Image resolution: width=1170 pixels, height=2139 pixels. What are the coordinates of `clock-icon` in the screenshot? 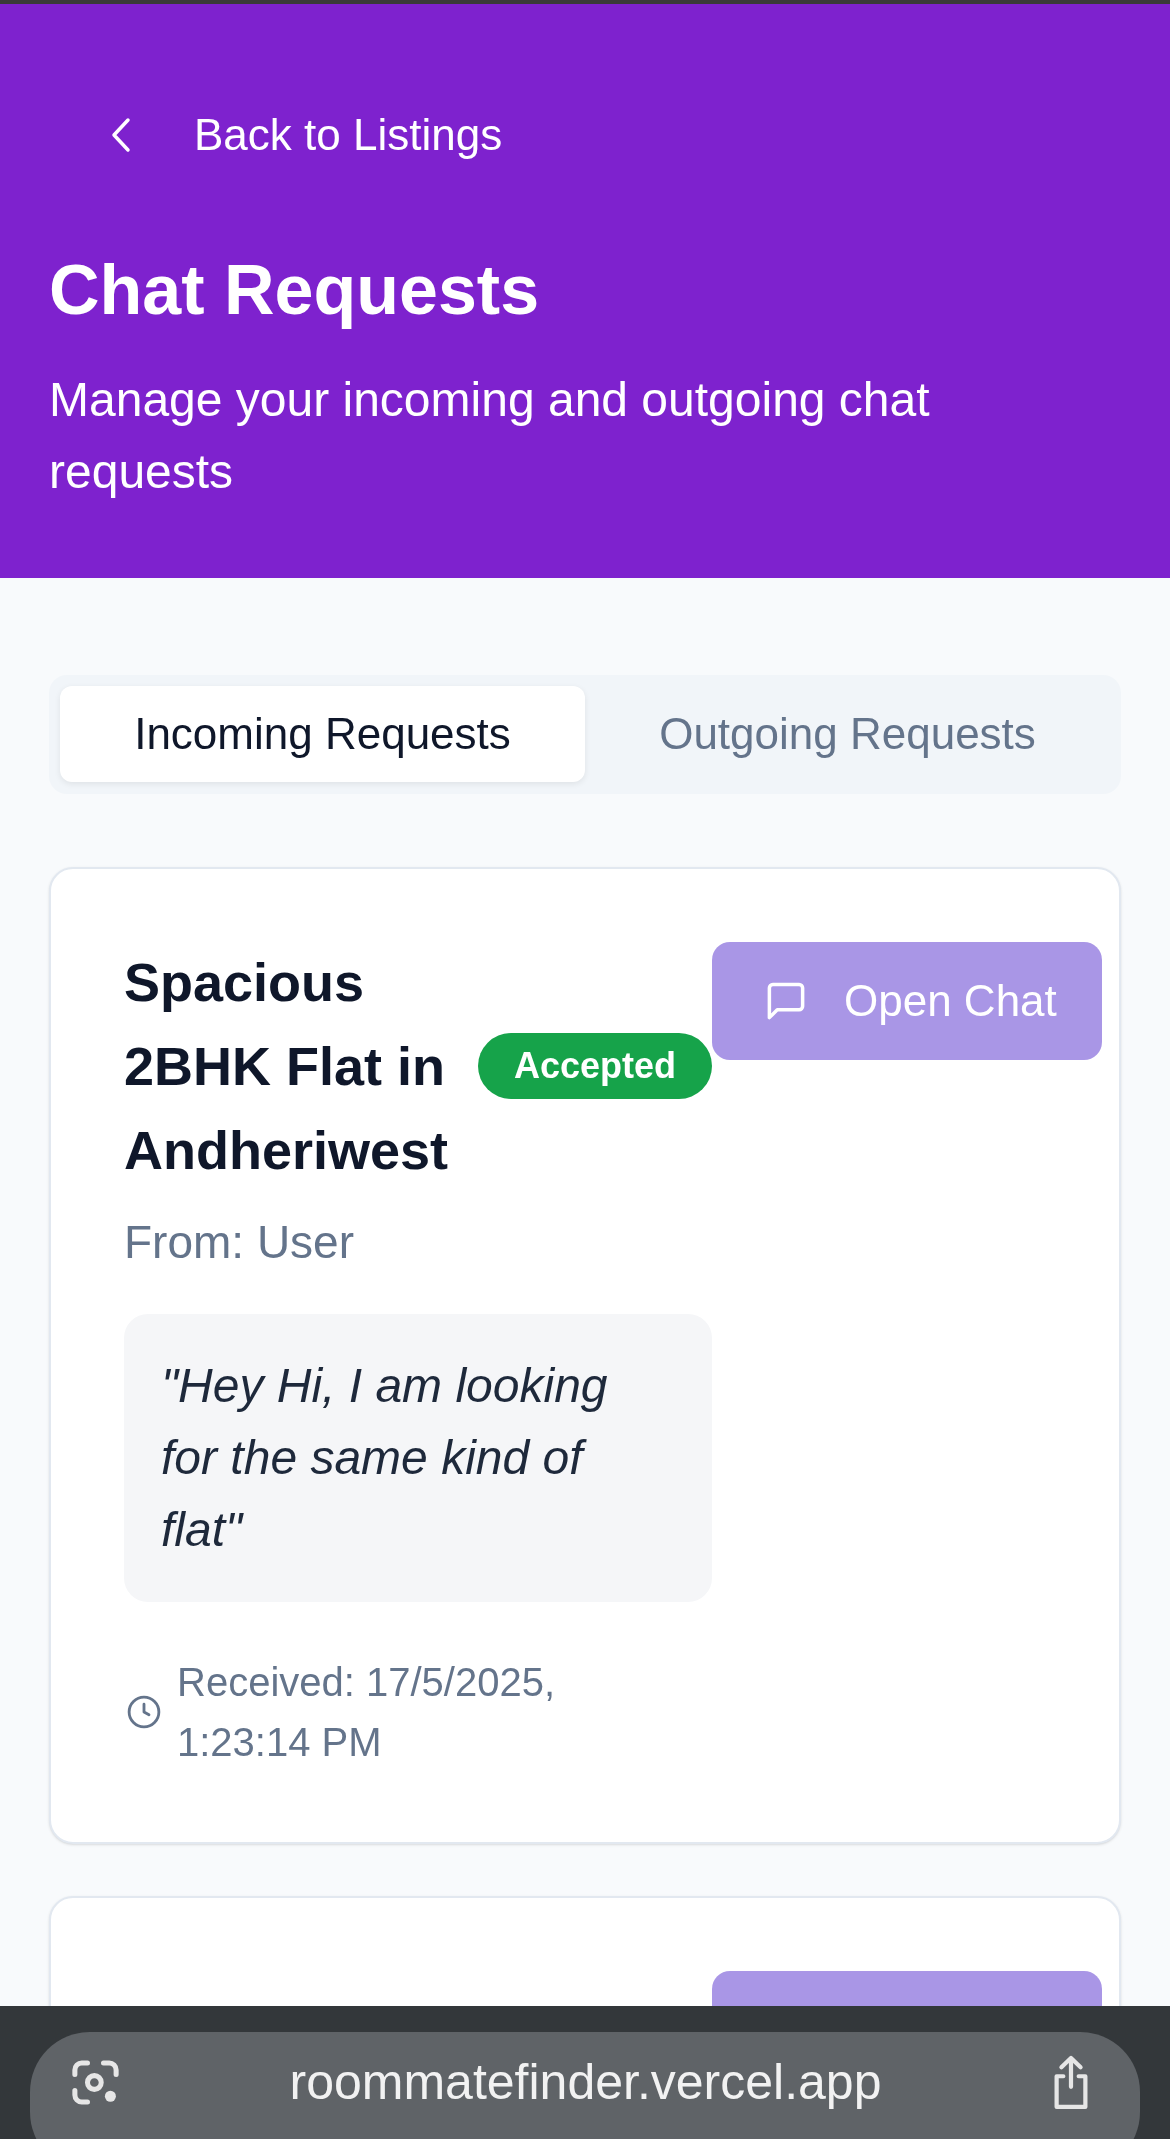 It's located at (144, 1712).